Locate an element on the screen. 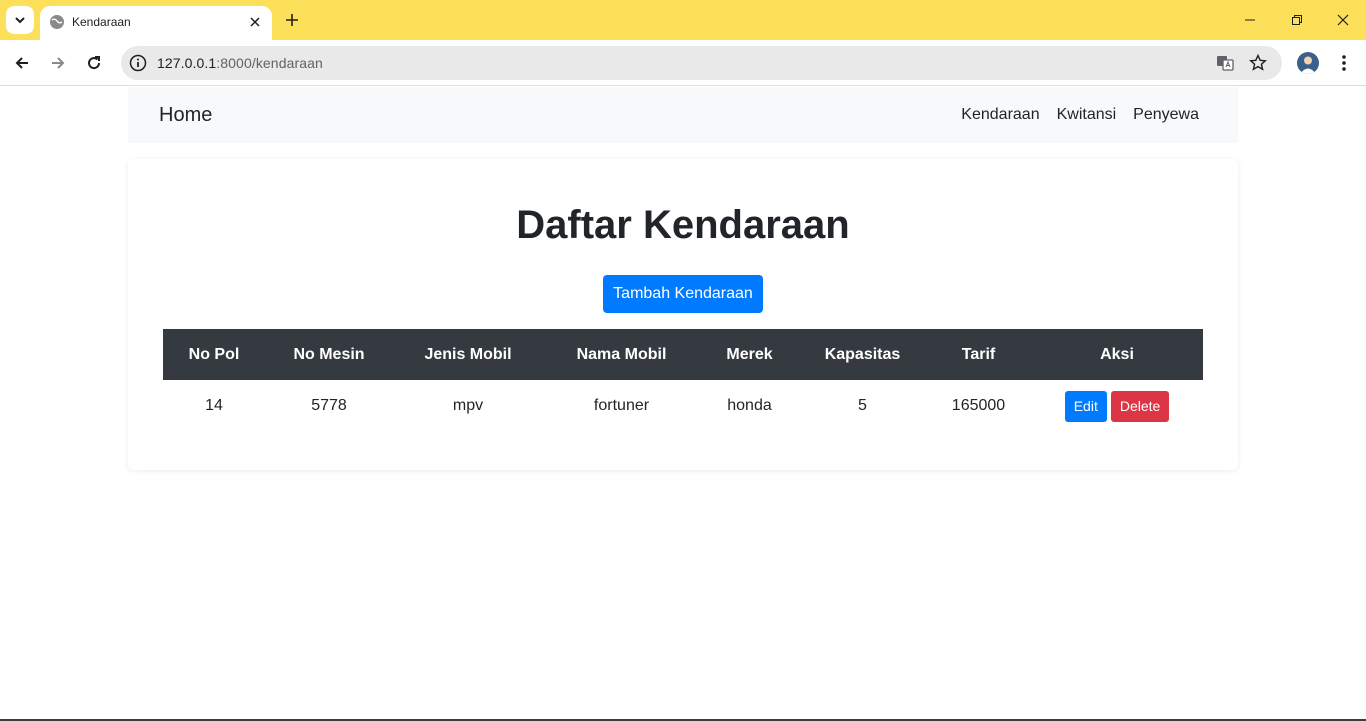 The width and height of the screenshot is (1366, 721). cell-tarif: 165000 is located at coordinates (978, 405).